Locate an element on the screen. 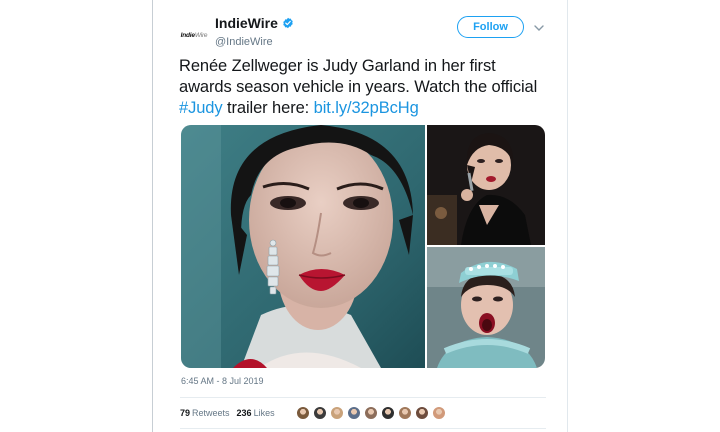 The image size is (720, 432). avatar: IndieWire is located at coordinates (194, 35).